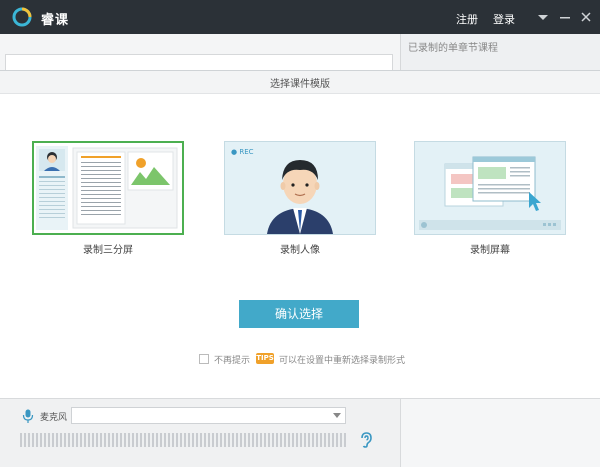 Image resolution: width=600 pixels, height=467 pixels. I want to click on recorded-courses-panel: 已录制的单章节课程, so click(500, 52).